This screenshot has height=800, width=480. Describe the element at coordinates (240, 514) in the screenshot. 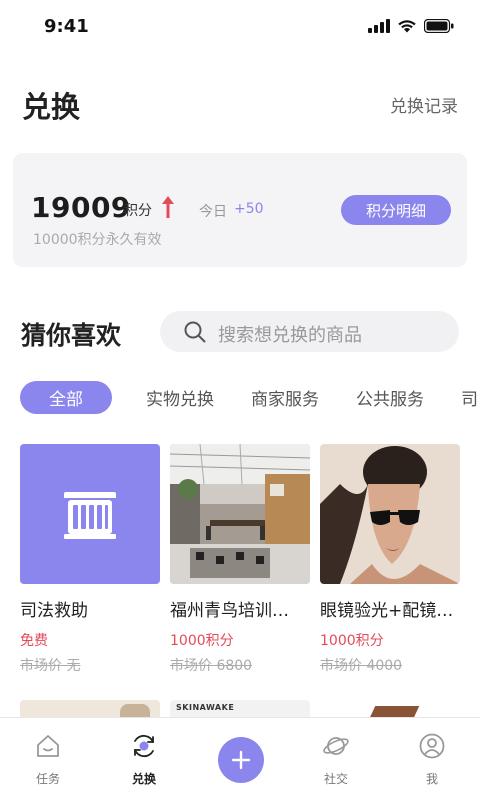

I see `office-photo` at that location.